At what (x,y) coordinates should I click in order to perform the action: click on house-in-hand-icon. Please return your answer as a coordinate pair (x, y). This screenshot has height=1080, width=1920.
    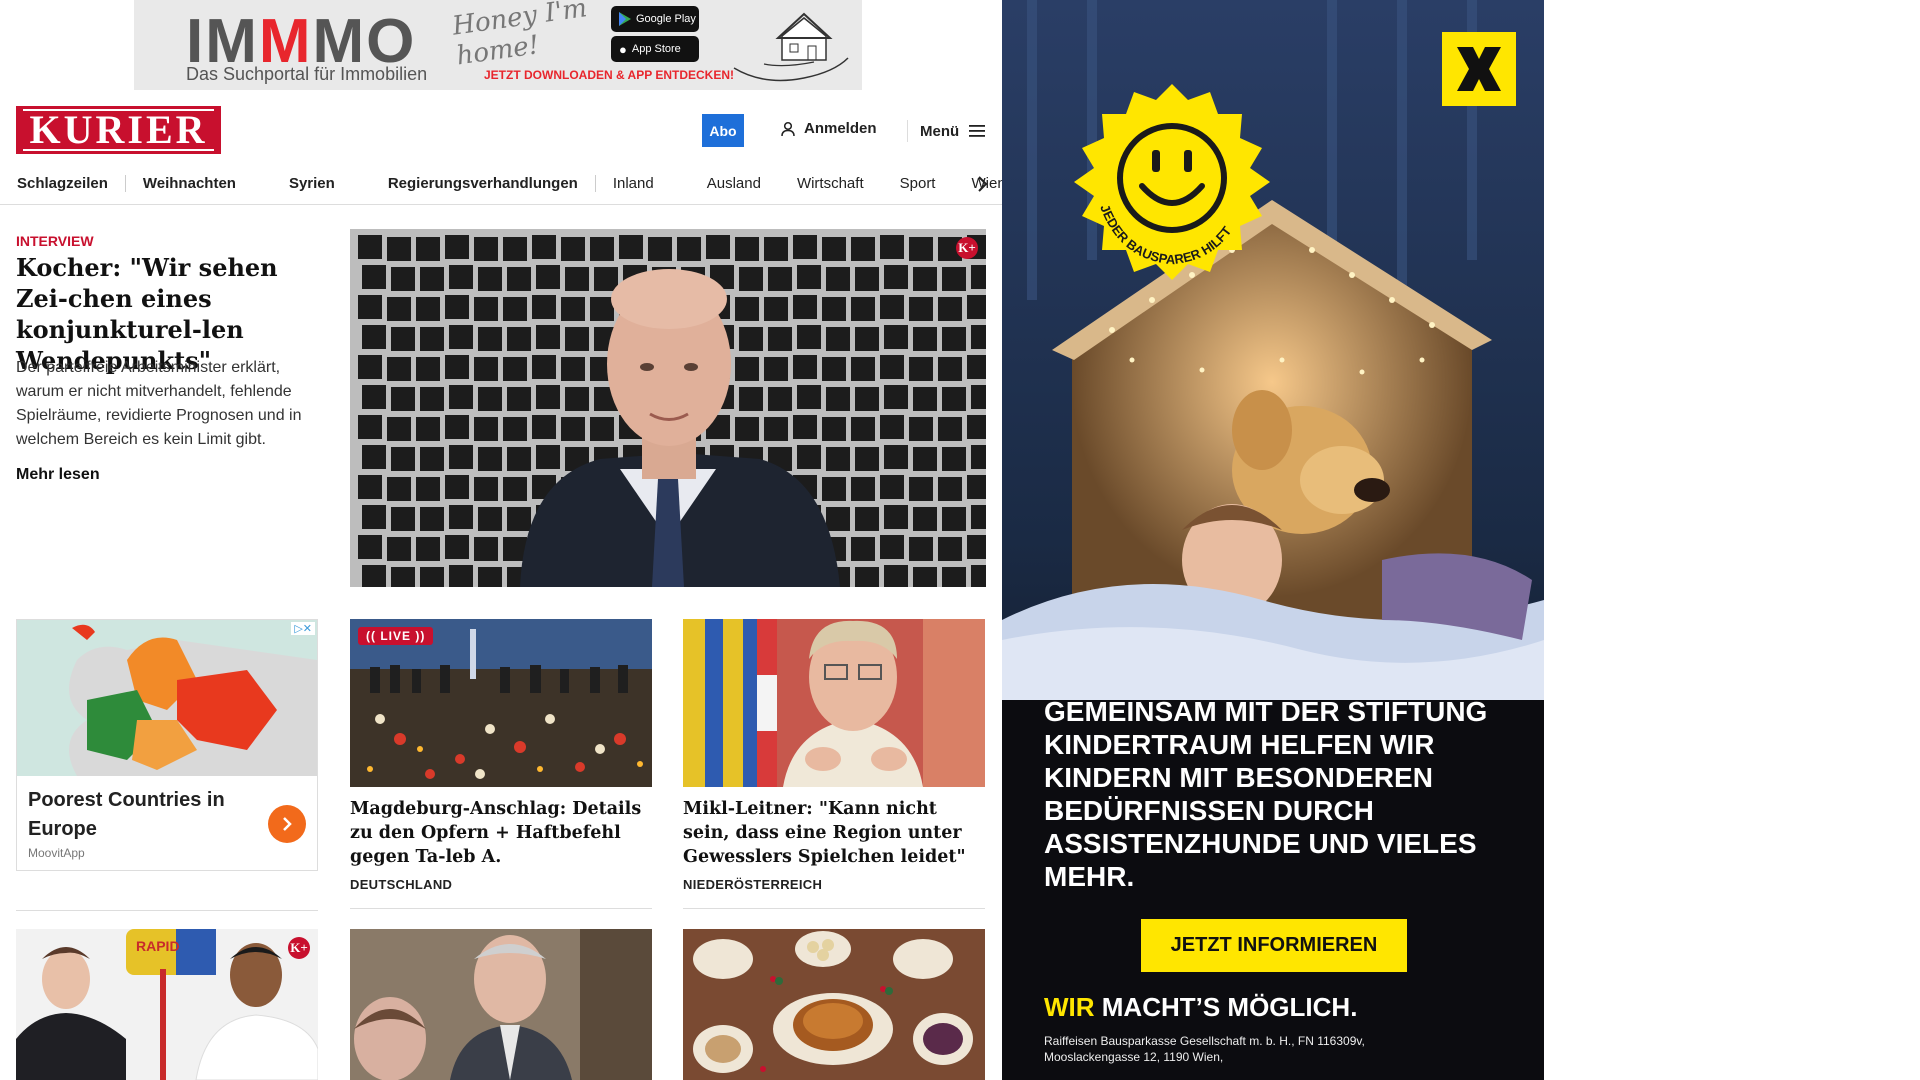
    Looking at the image, I should click on (791, 47).